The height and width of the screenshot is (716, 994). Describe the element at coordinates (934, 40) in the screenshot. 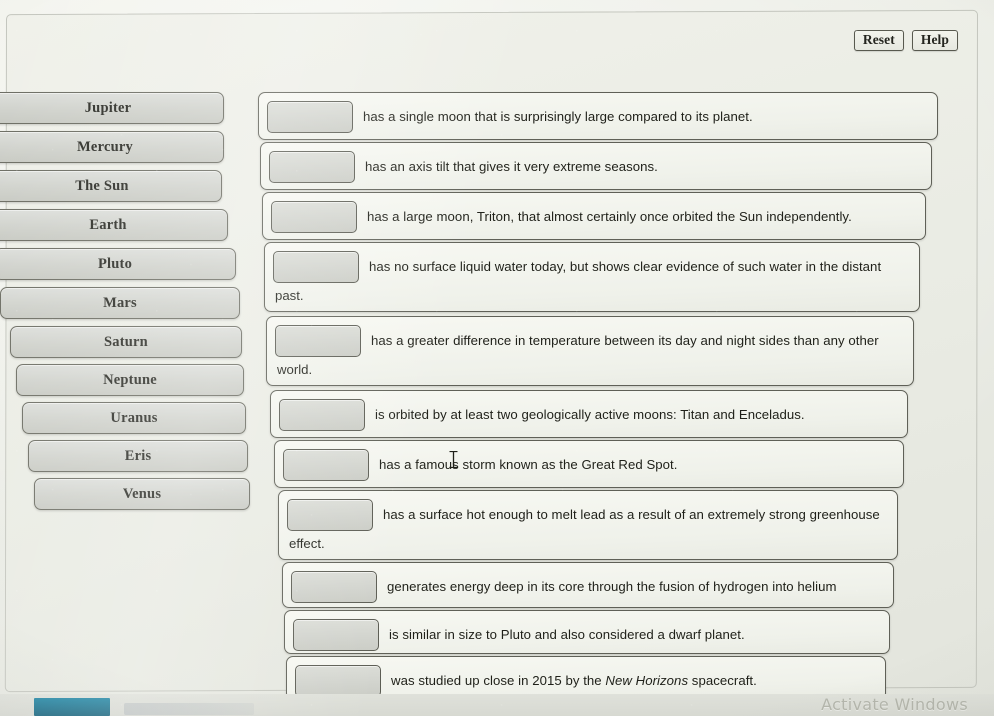

I see `help-button: Help` at that location.